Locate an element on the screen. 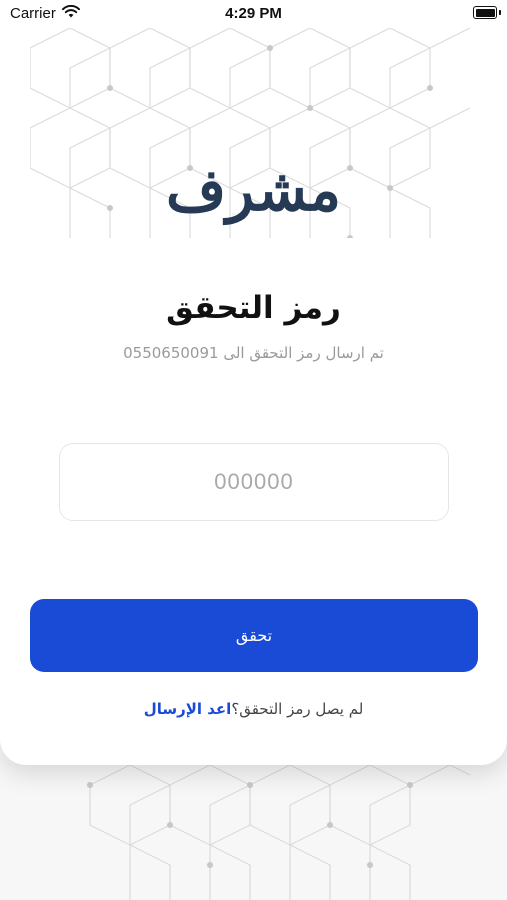 The height and width of the screenshot is (900, 507). verification-code-input is located at coordinates (254, 482).